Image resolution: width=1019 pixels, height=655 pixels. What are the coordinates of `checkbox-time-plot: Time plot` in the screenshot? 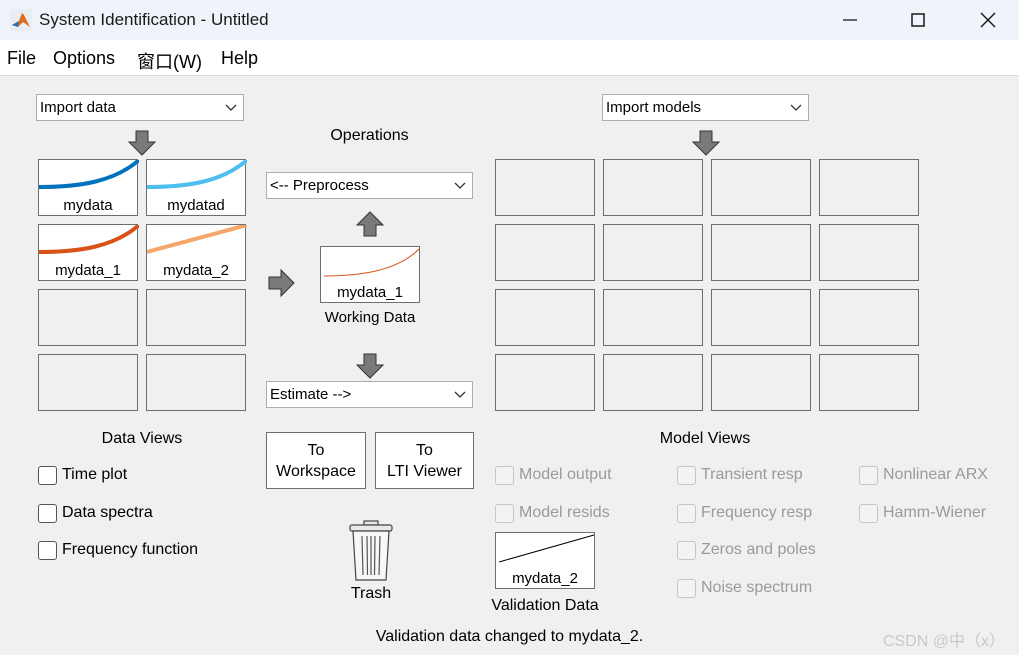 It's located at (82, 475).